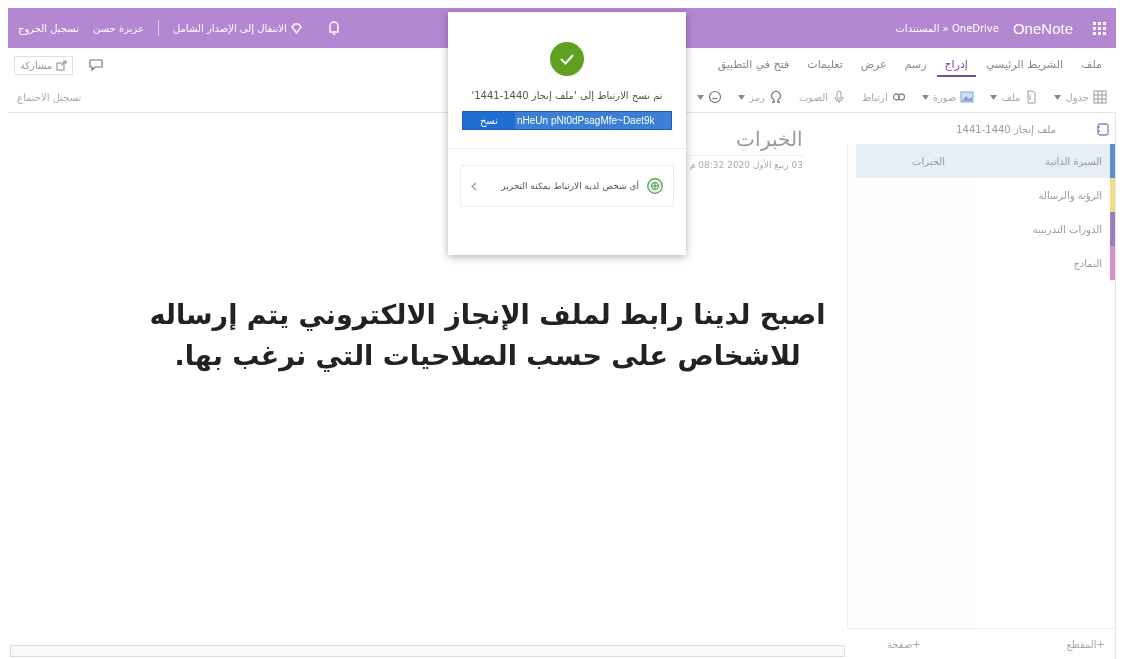 The image size is (1124, 659). What do you see at coordinates (1100, 97) in the screenshot?
I see `table-icon` at bounding box center [1100, 97].